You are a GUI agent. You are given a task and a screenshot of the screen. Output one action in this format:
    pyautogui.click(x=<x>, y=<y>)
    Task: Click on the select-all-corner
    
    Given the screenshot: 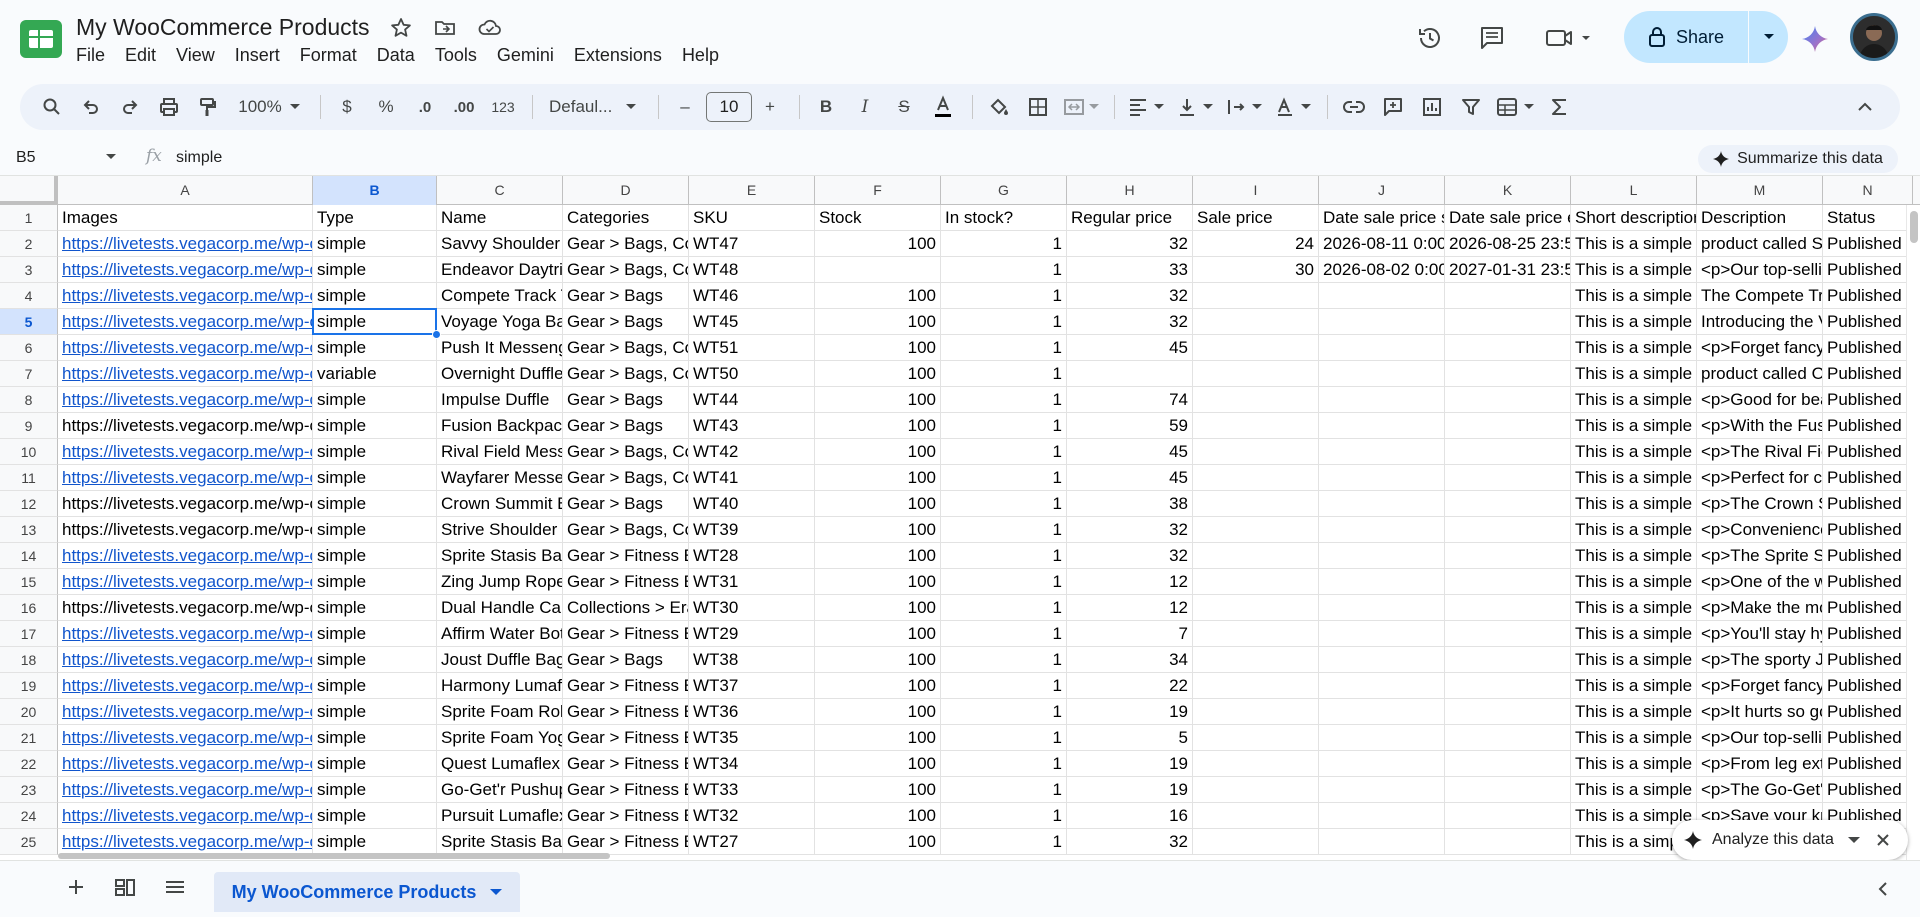 What is the action you would take?
    pyautogui.click(x=29, y=190)
    